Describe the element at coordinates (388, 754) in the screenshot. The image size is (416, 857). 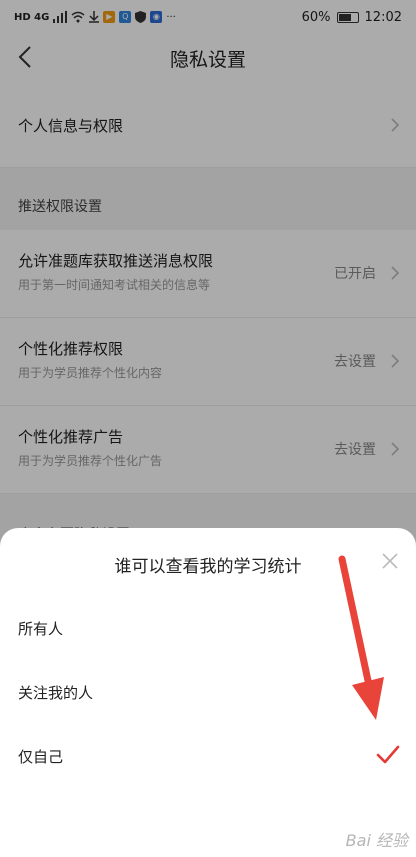
I see `checkmark-icon` at that location.